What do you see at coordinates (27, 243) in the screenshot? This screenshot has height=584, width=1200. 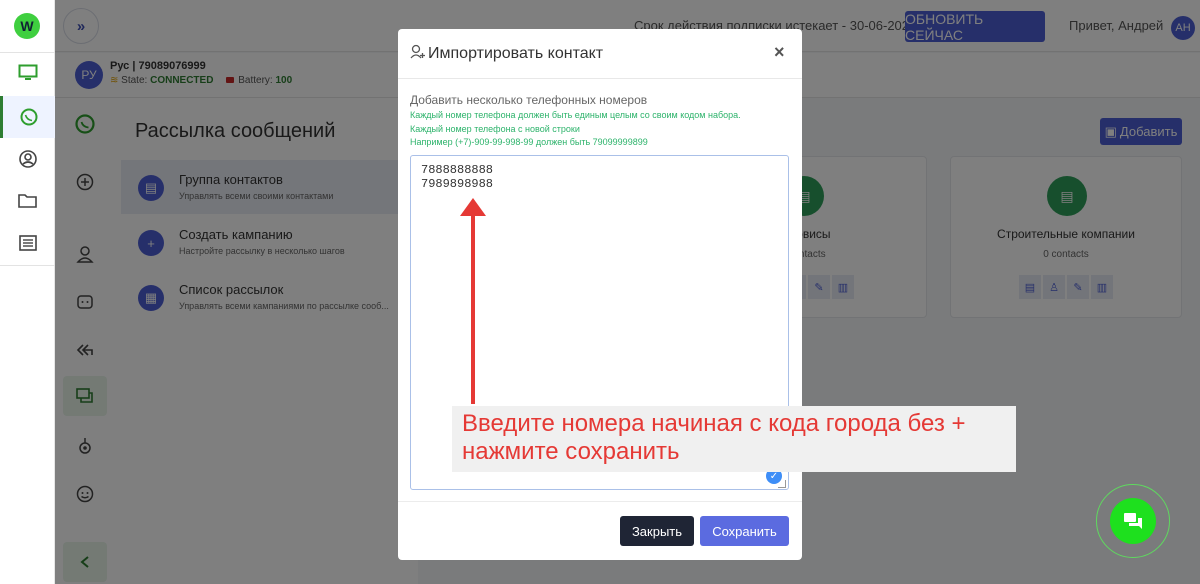 I see `list-icon` at bounding box center [27, 243].